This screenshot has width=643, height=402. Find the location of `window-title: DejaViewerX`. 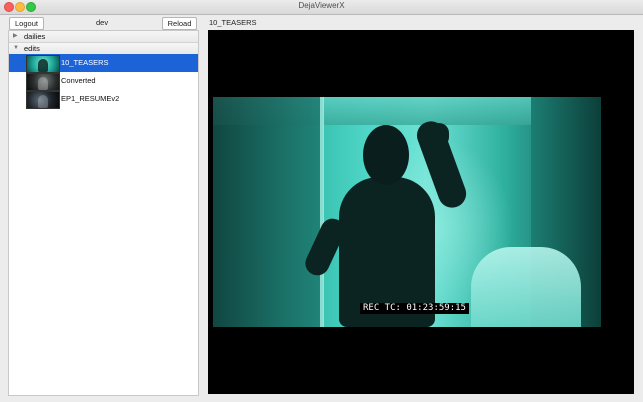

window-title: DejaViewerX is located at coordinates (321, 5).